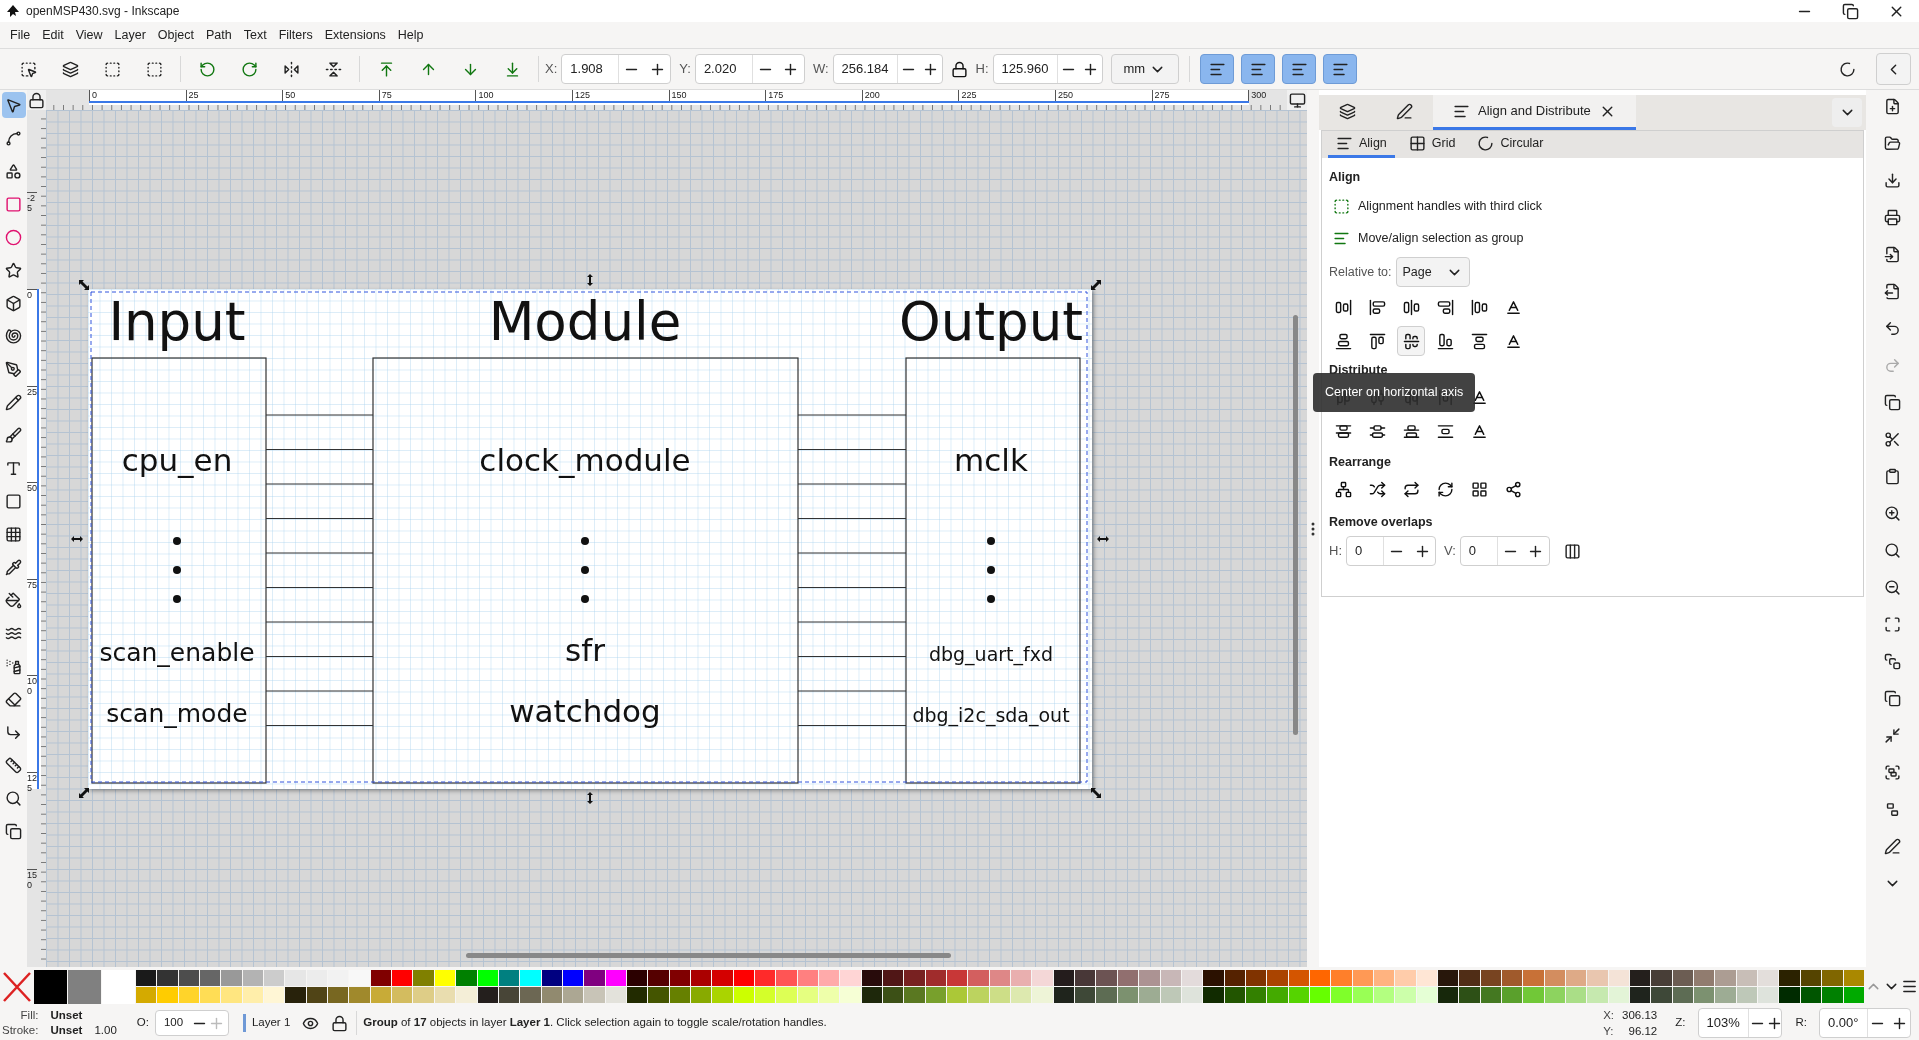 This screenshot has height=1040, width=1919. Describe the element at coordinates (89, 35) in the screenshot. I see `menu-item: View` at that location.